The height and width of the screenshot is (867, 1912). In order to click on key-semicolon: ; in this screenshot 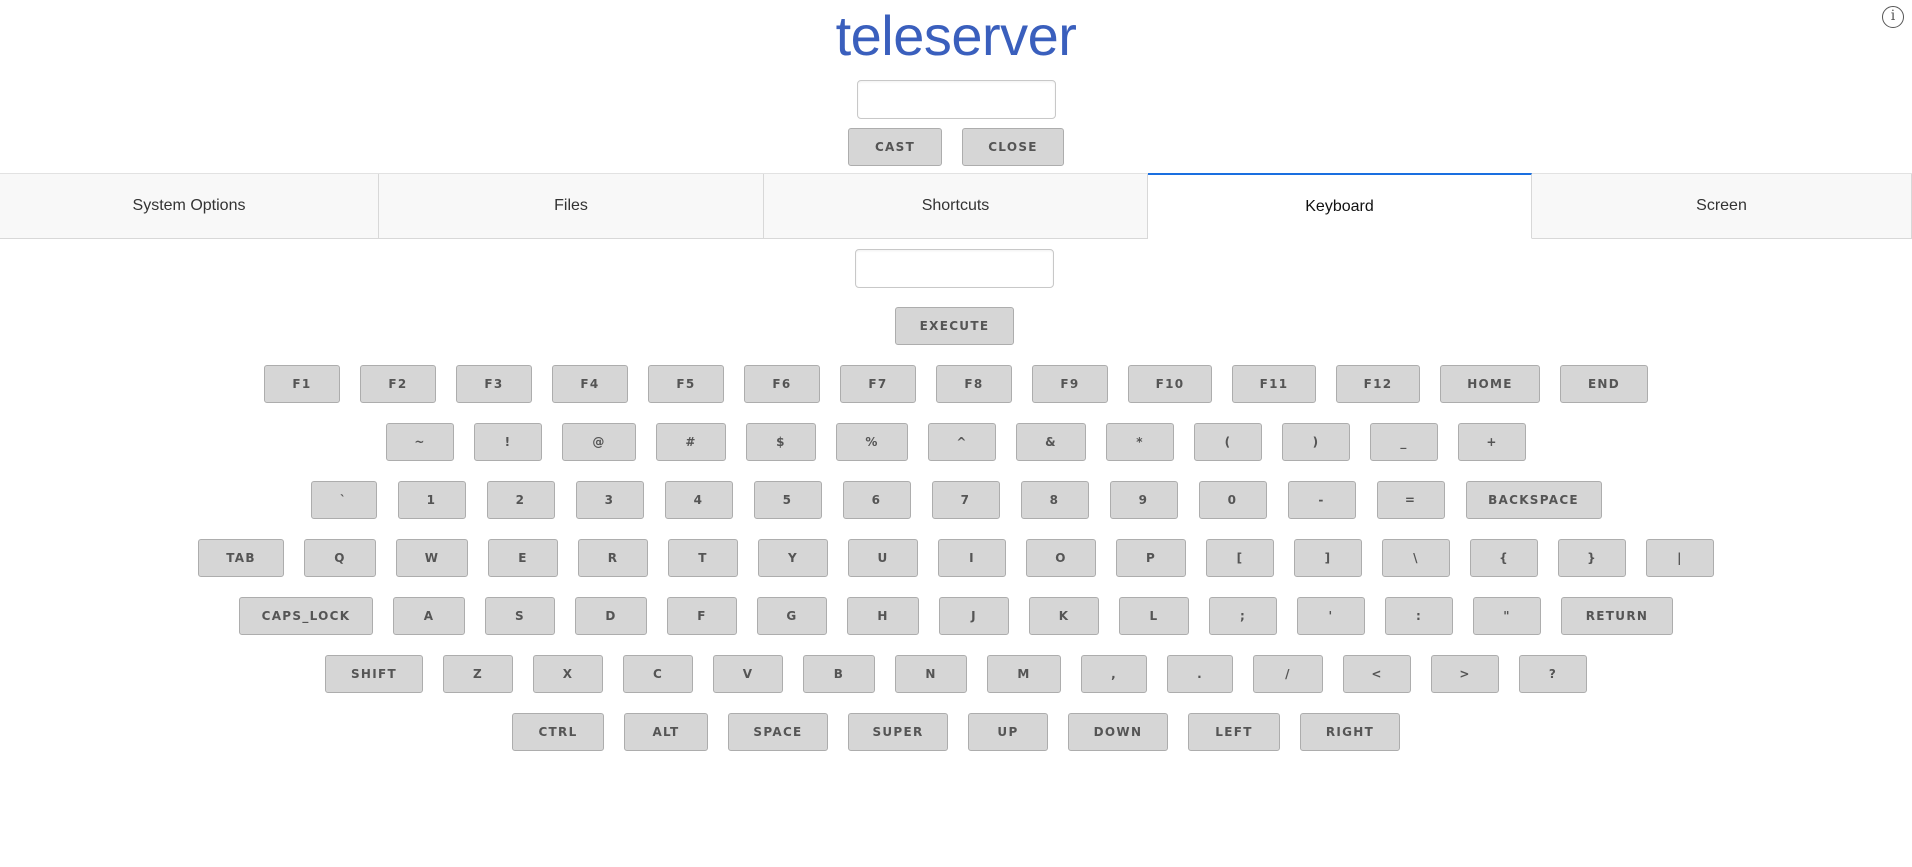, I will do `click(1243, 616)`.